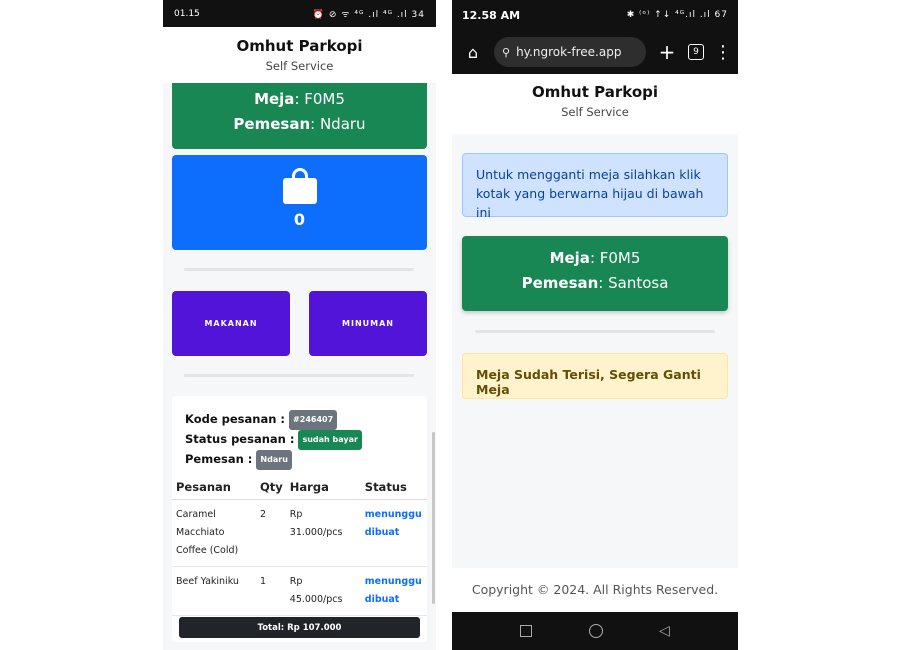 The image size is (900, 650). I want to click on status-bar: 12.58 AM ✱ ⁽ᵒ⁾ ↑↓ ⁴ᴳ.ıl .ıl 67, so click(595, 15).